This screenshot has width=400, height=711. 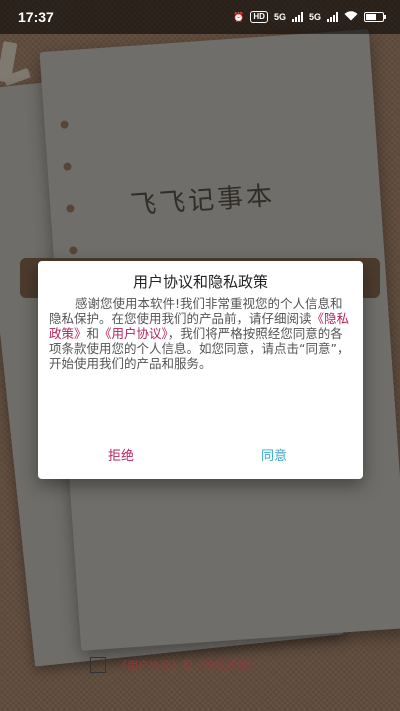 I want to click on status-icons: ⏰ HD 5G 5G, so click(x=309, y=17).